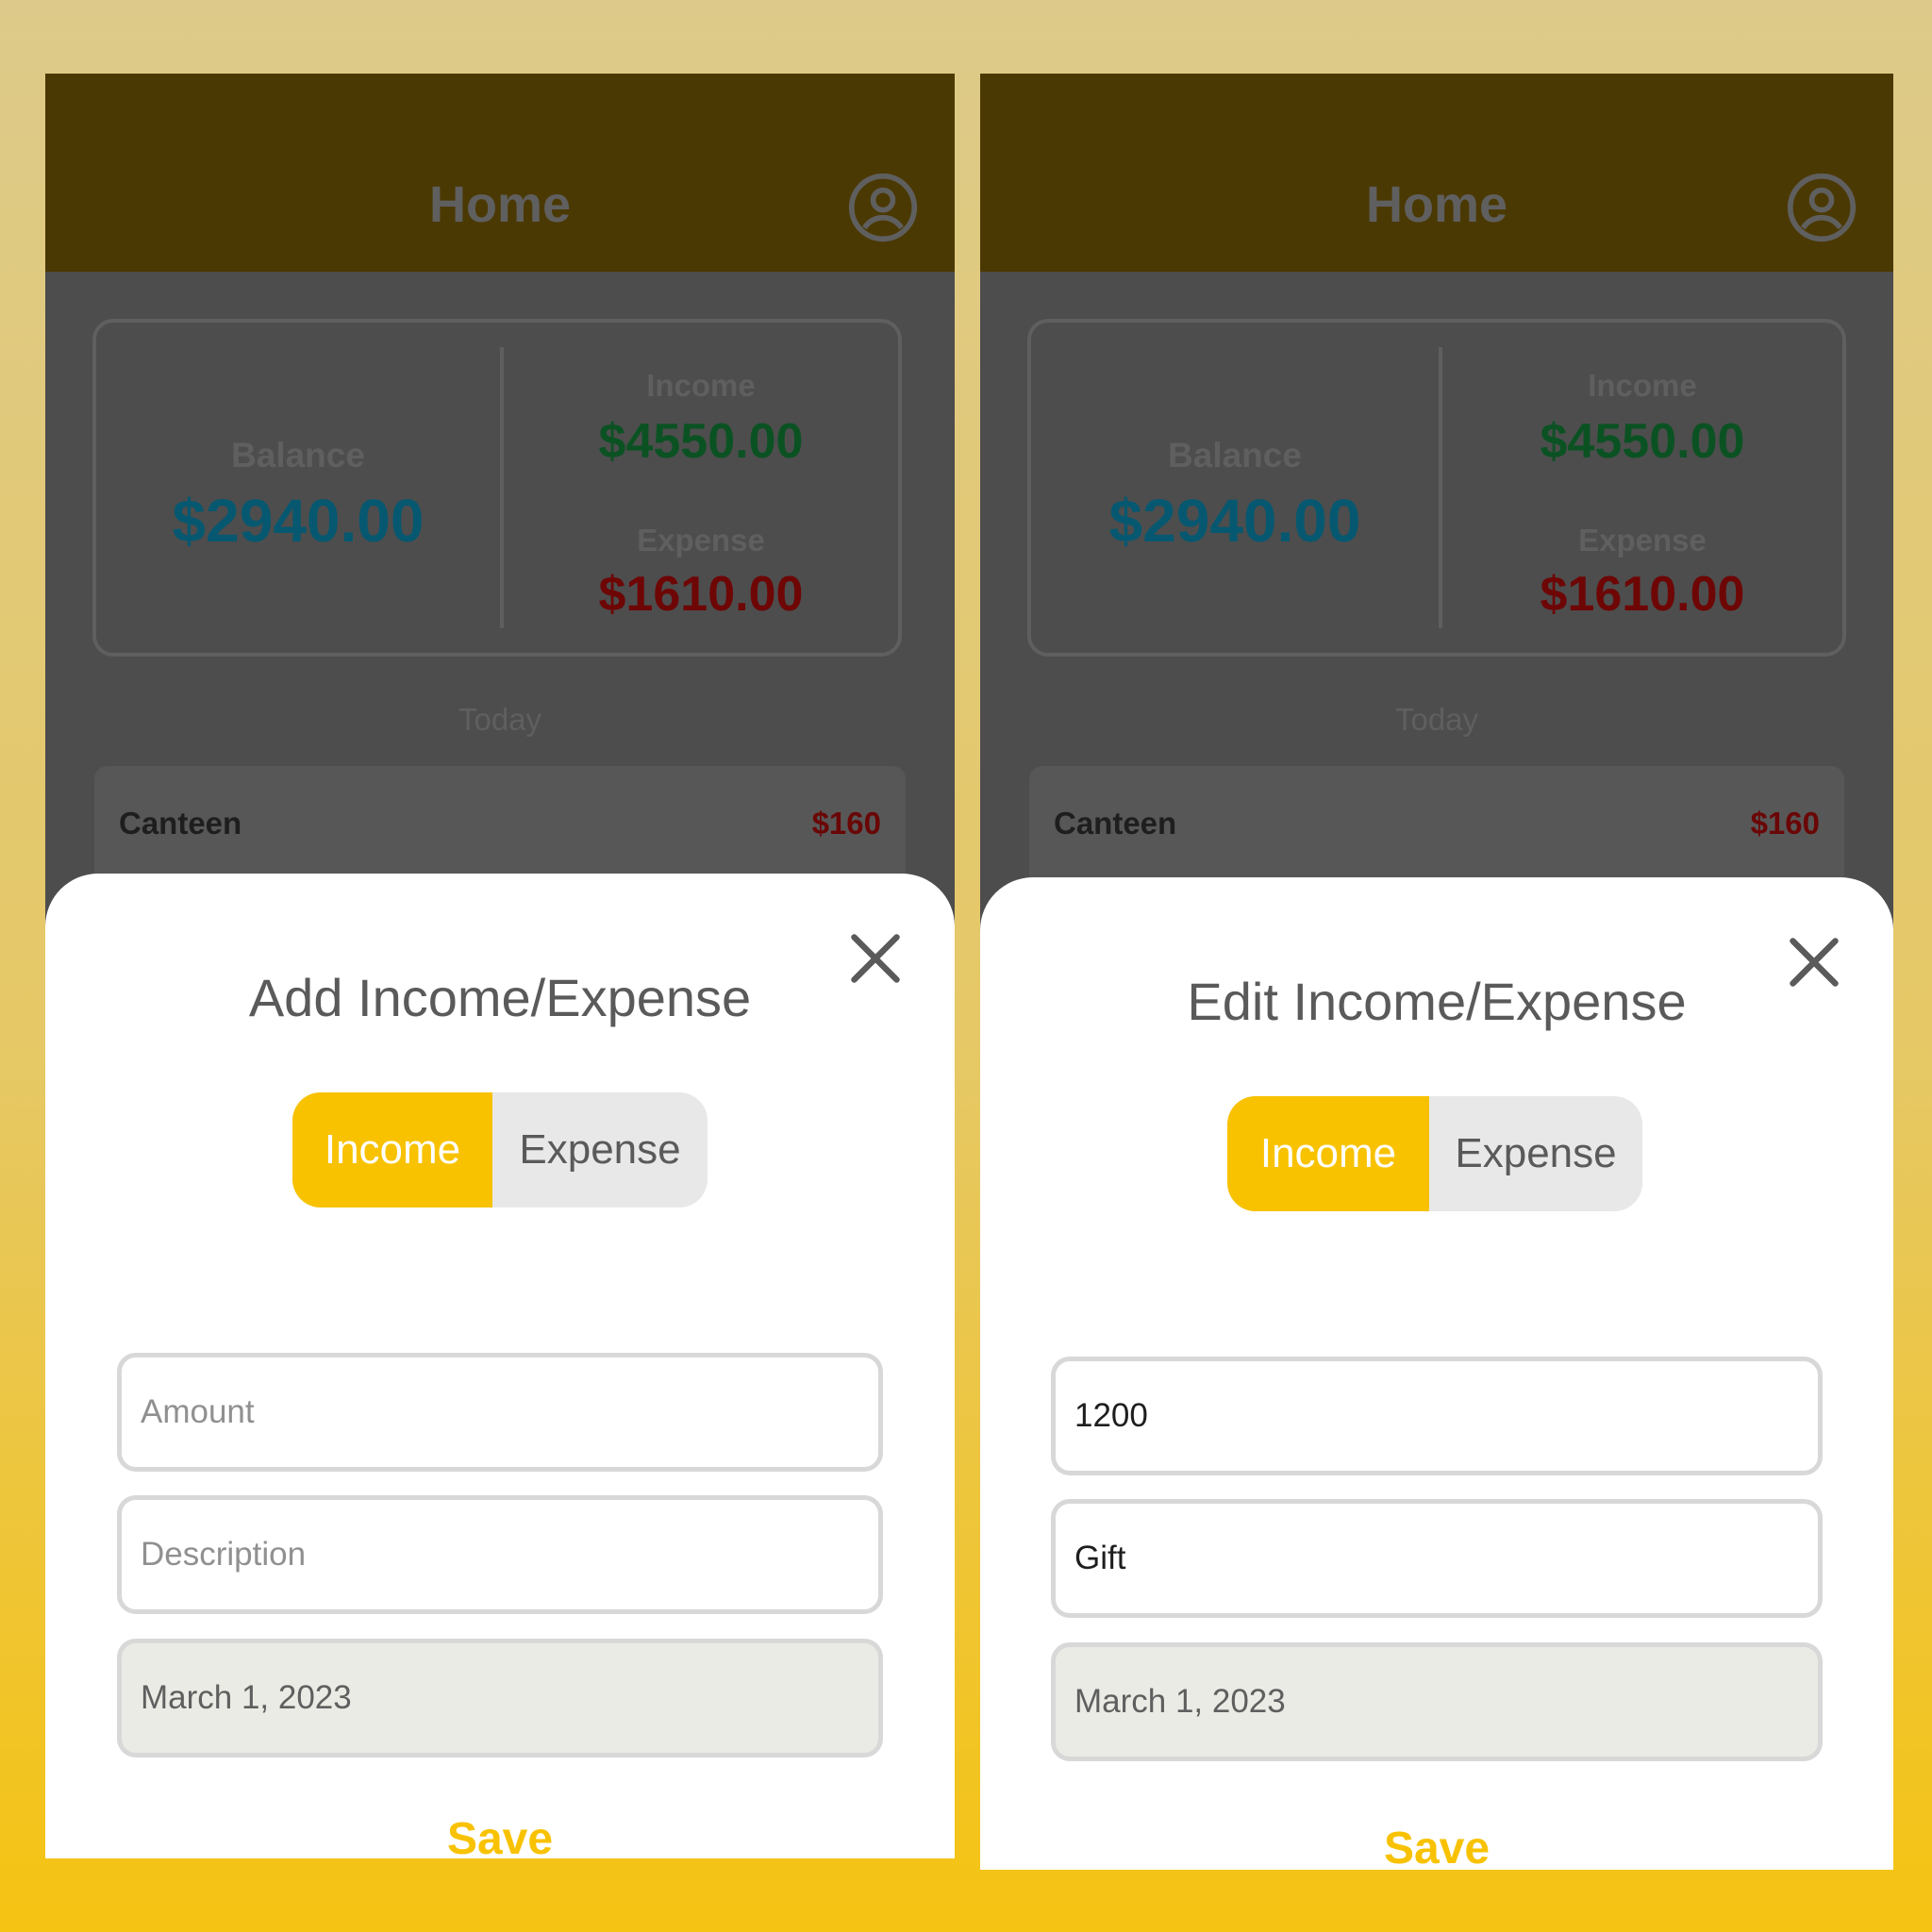 This screenshot has height=1932, width=1932. What do you see at coordinates (500, 998) in the screenshot?
I see `sheet-title: Add Income/Expense` at bounding box center [500, 998].